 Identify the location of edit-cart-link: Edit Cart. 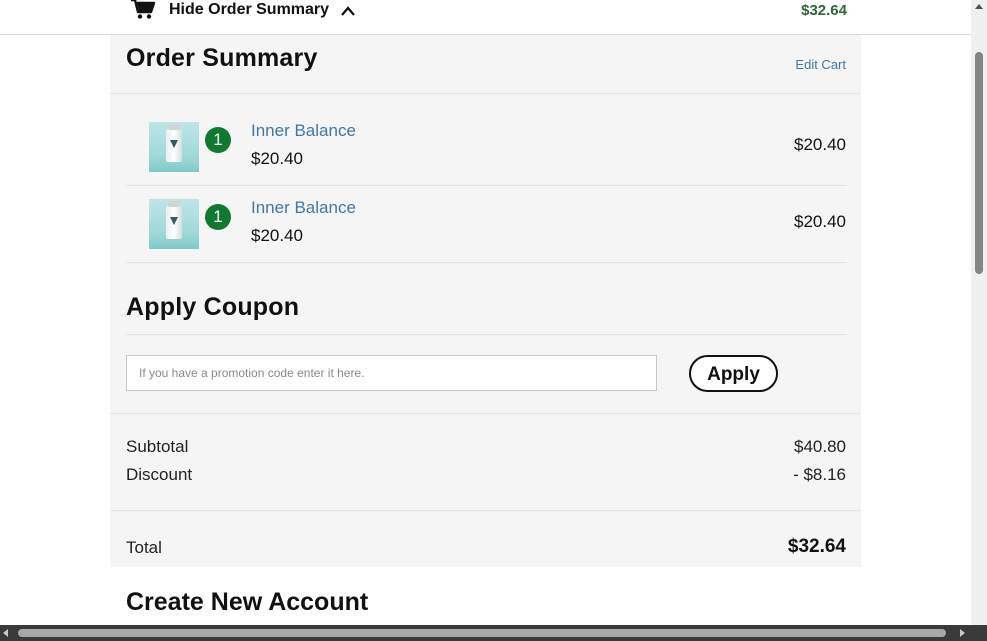
(820, 64).